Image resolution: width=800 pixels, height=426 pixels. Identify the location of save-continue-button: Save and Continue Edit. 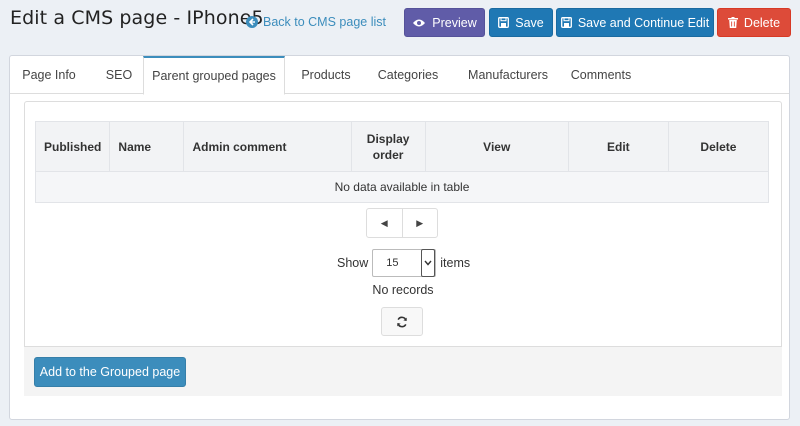
(635, 22).